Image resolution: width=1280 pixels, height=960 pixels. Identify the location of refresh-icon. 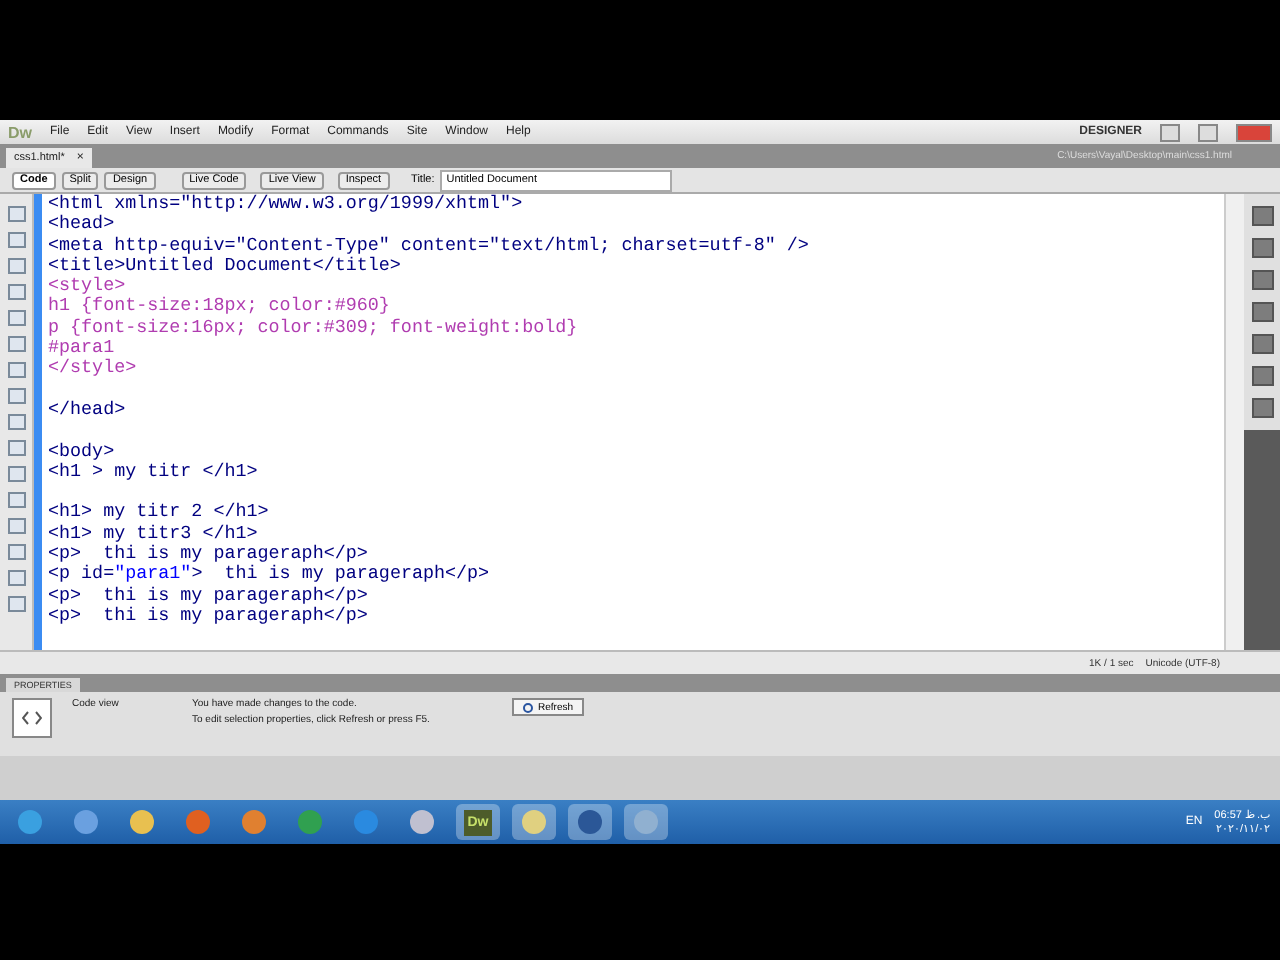
(528, 707).